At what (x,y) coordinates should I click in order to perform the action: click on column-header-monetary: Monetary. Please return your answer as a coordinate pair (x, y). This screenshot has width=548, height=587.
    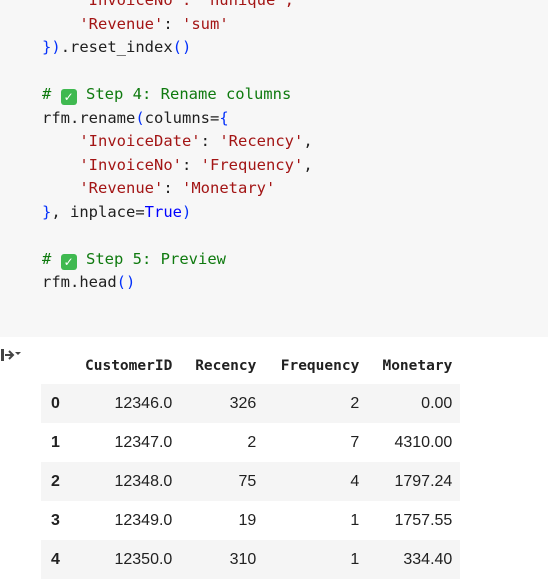
    Looking at the image, I should click on (417, 366).